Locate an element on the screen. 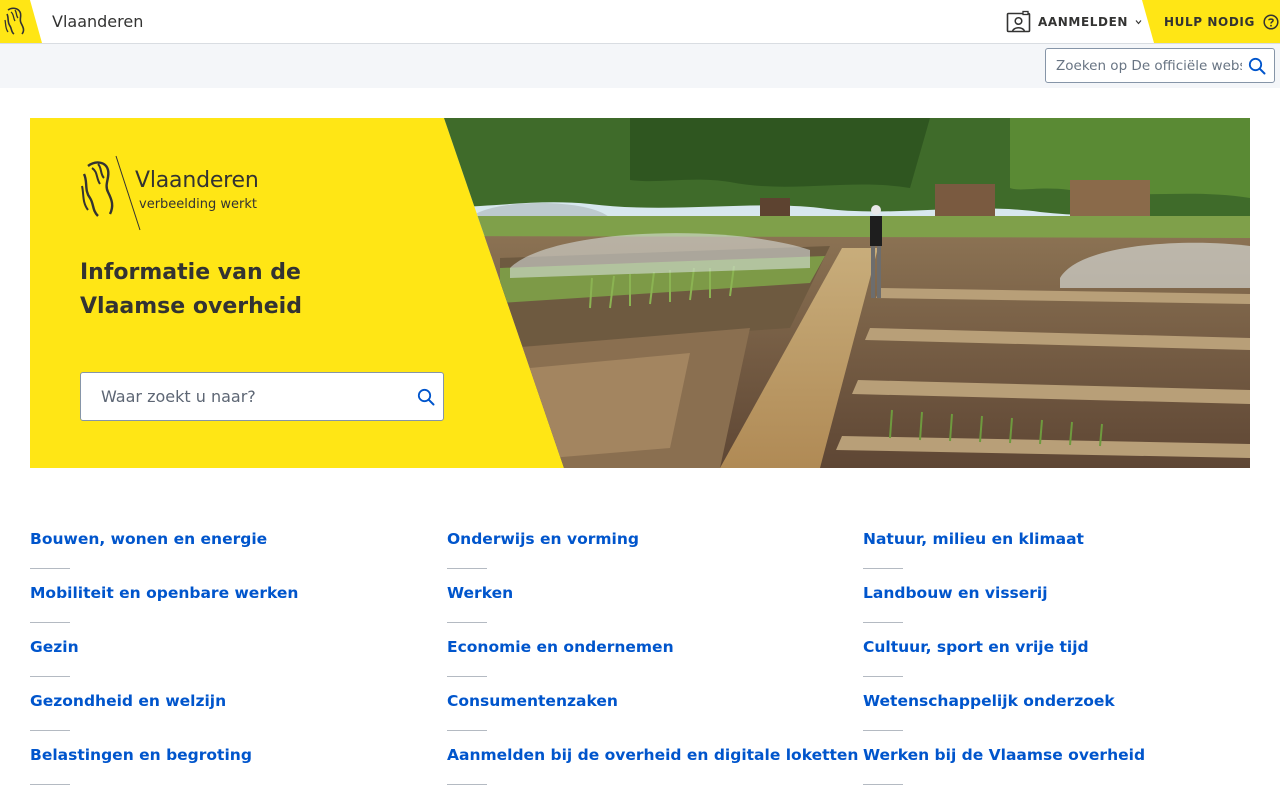 The width and height of the screenshot is (1280, 800). hero-search-button is located at coordinates (426, 399).